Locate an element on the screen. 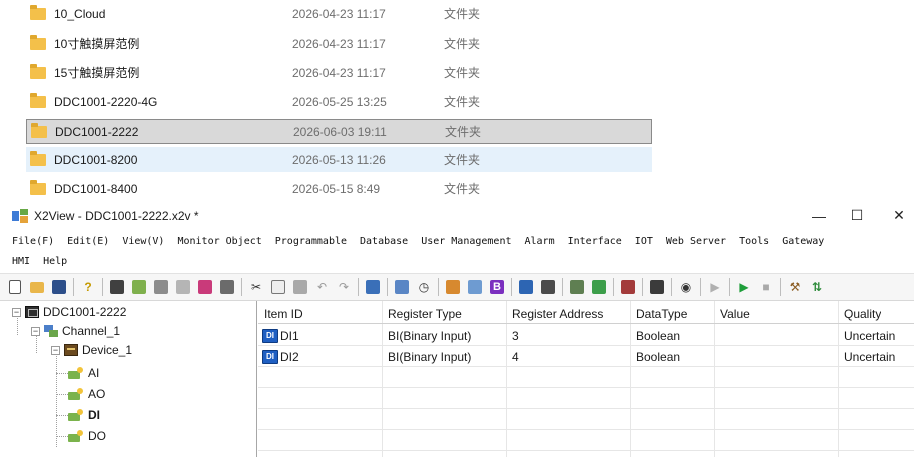 The height and width of the screenshot is (457, 914). clock-icon: ◷ is located at coordinates (424, 287).